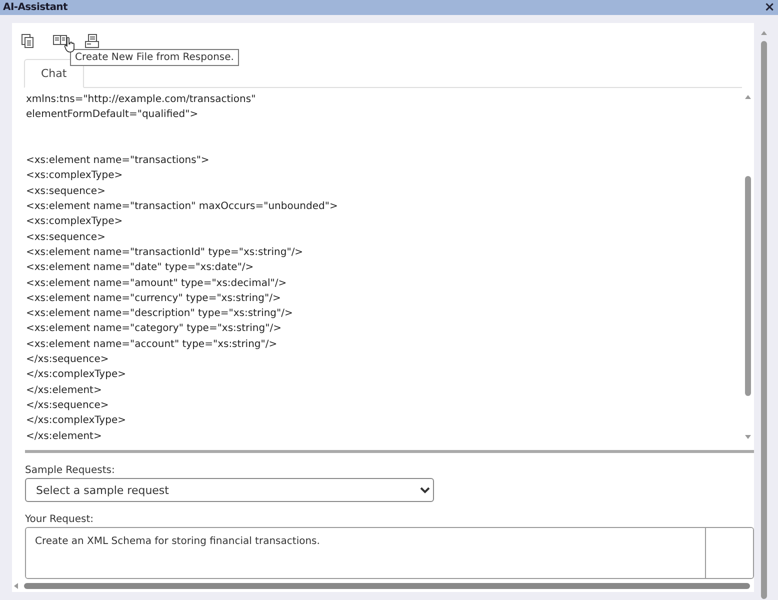 Image resolution: width=778 pixels, height=600 pixels. What do you see at coordinates (160, 314) in the screenshot?
I see `code-line: <xs:element name="description" type="xs:string"/>` at bounding box center [160, 314].